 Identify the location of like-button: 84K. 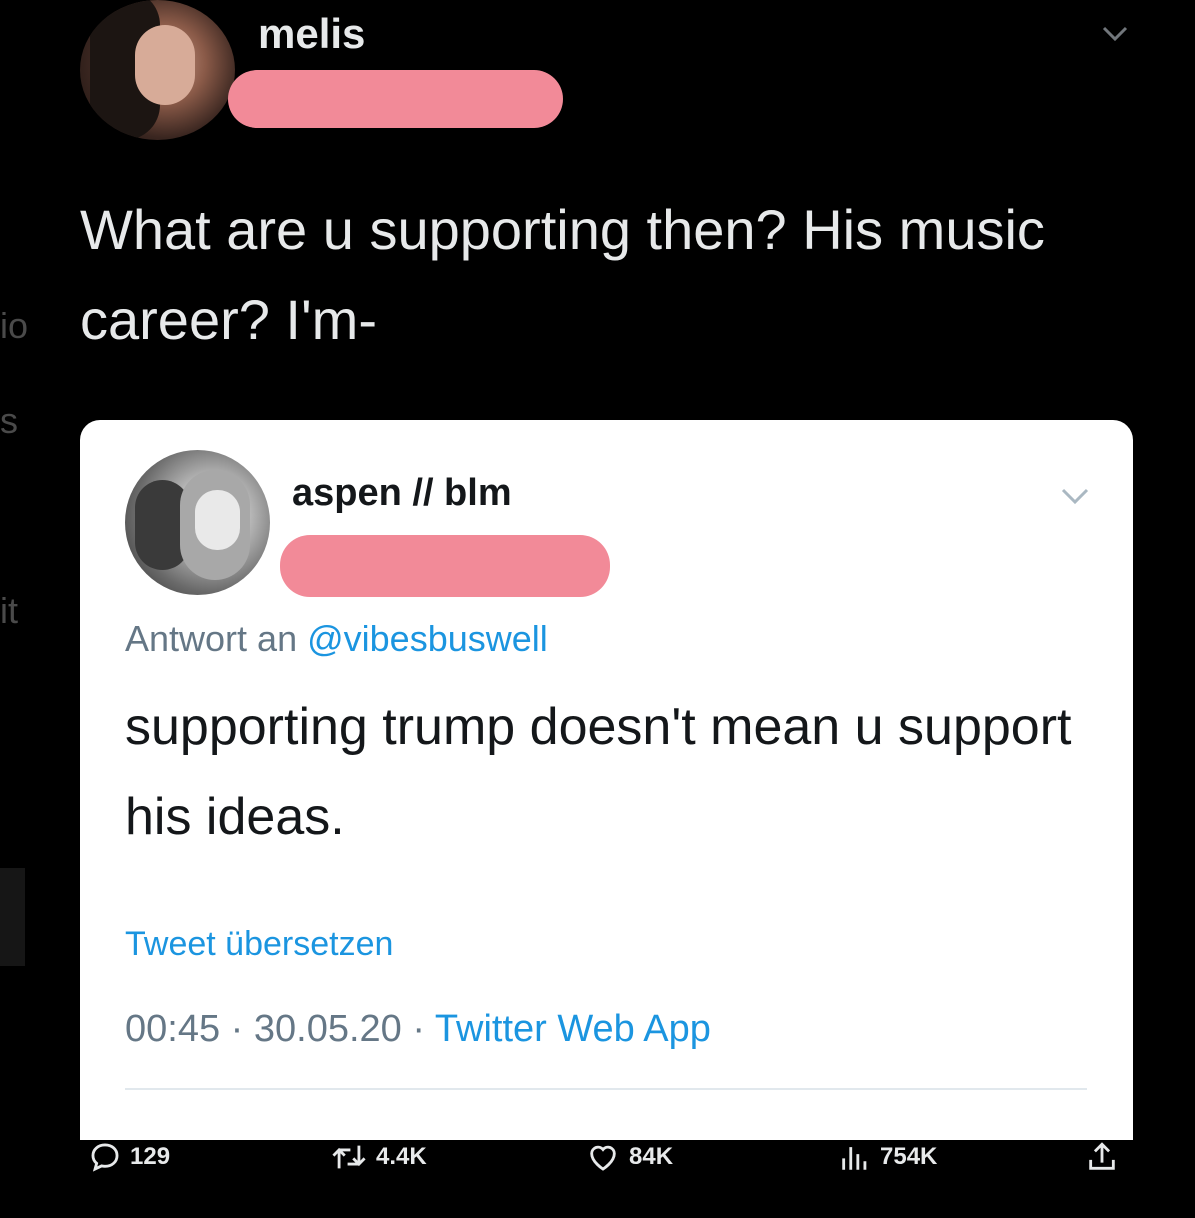
(629, 1157).